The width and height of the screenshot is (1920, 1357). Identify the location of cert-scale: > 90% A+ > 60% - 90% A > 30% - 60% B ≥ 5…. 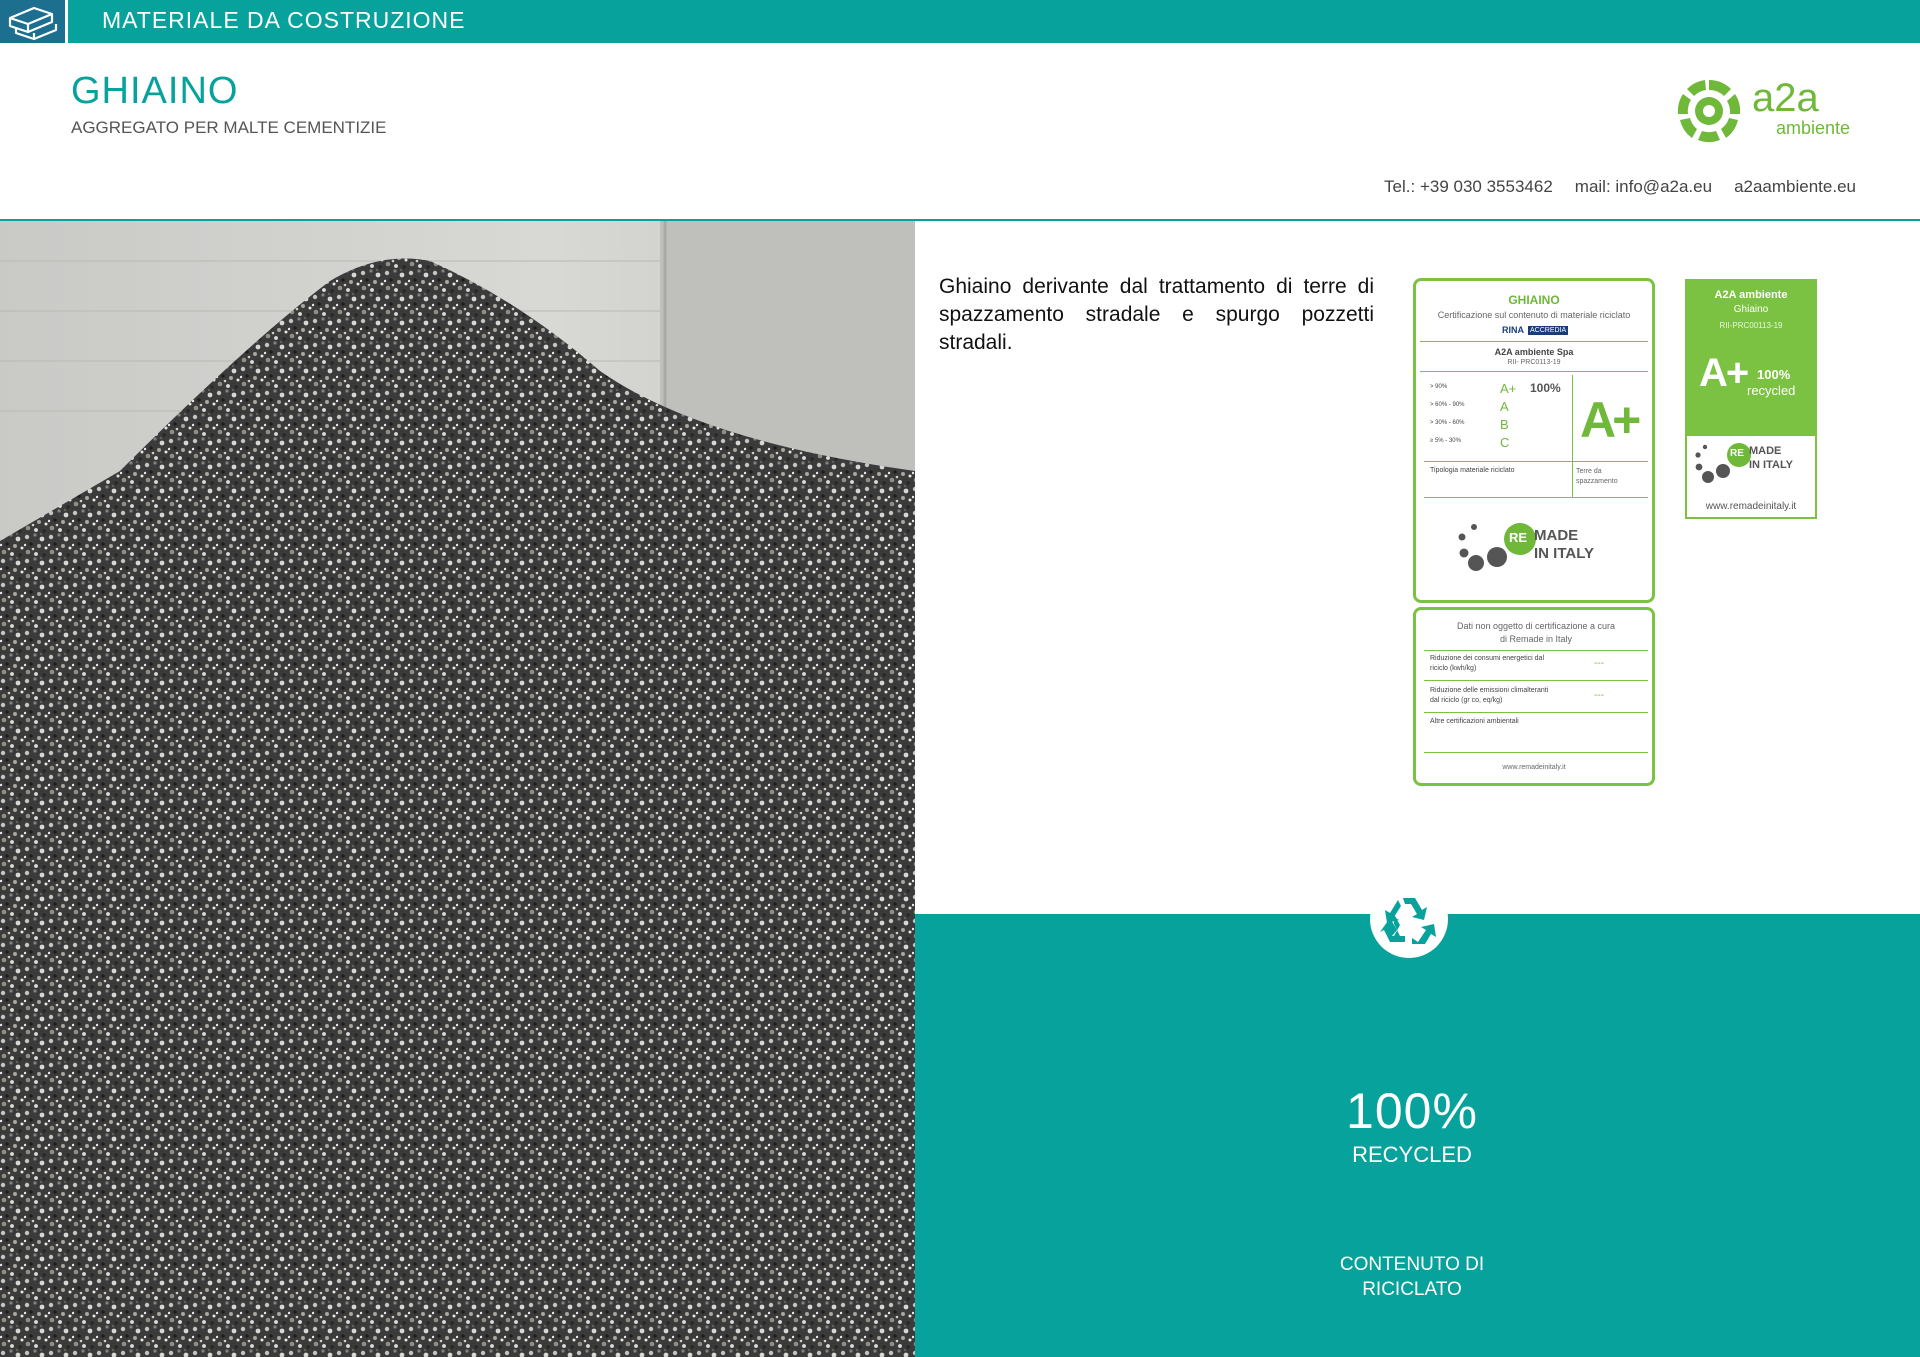
(1485, 417).